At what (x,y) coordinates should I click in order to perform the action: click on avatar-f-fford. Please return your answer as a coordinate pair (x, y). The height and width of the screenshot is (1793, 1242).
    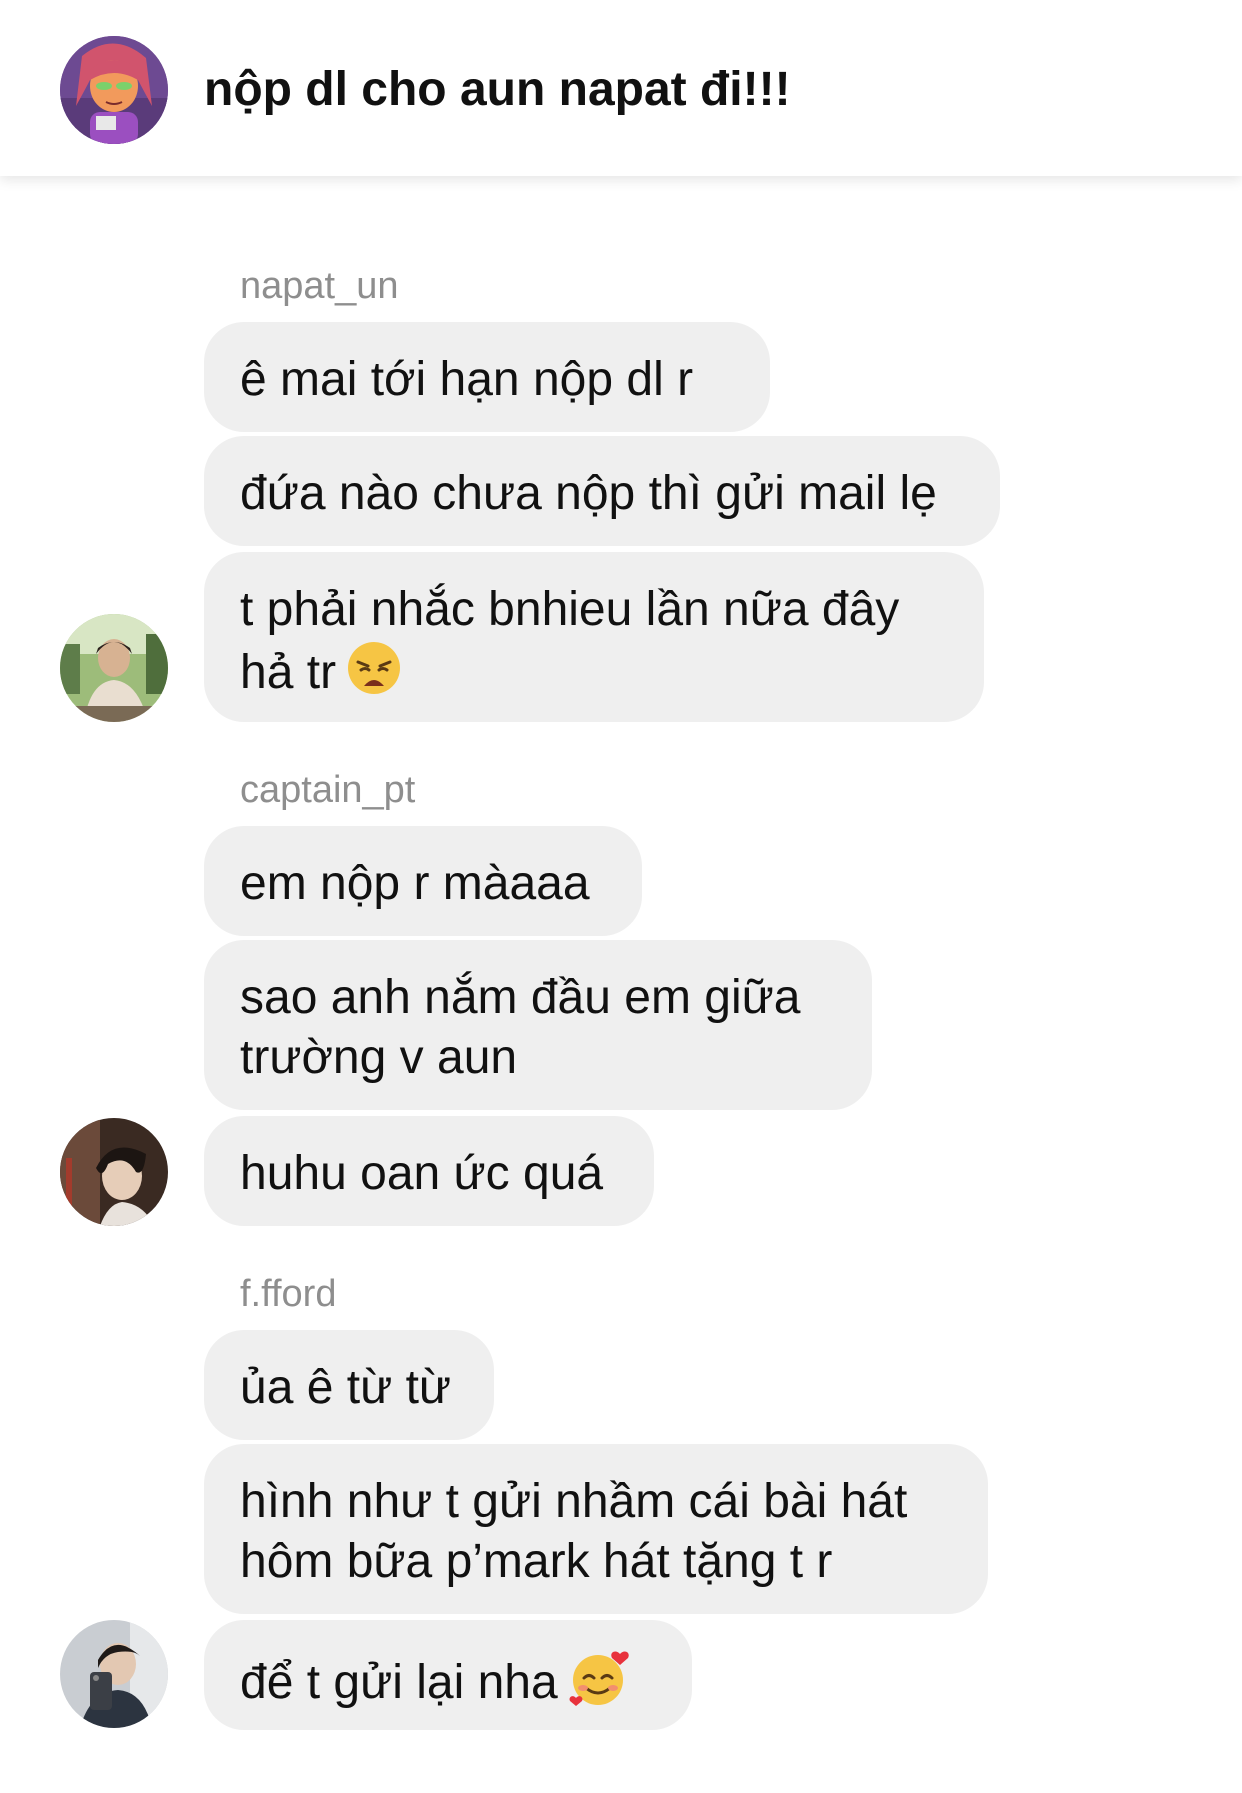
    Looking at the image, I should click on (114, 1674).